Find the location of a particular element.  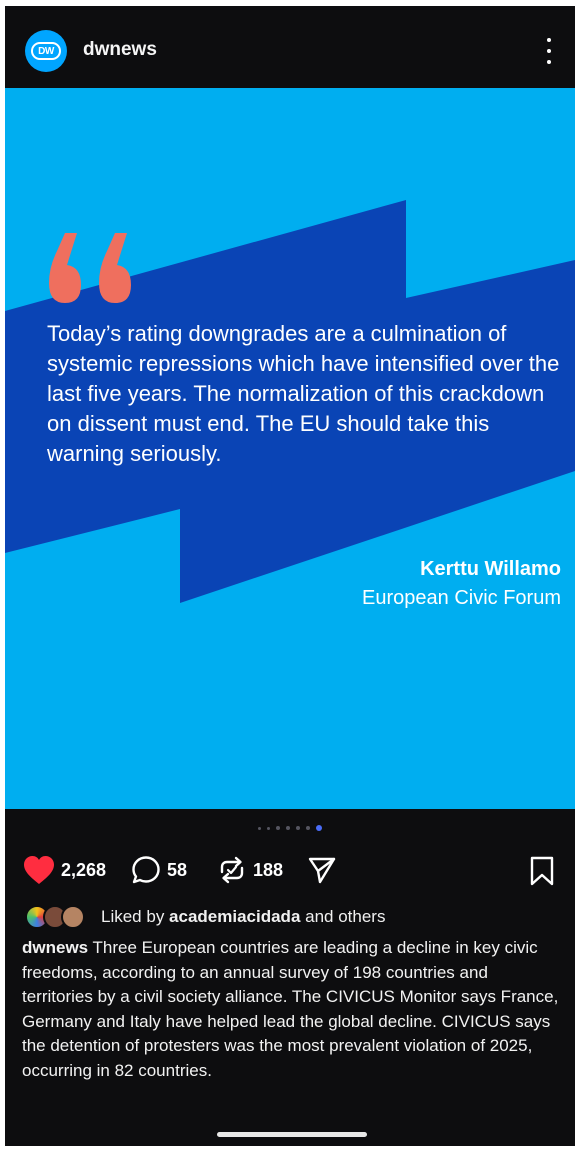

avatar is located at coordinates (73, 917).